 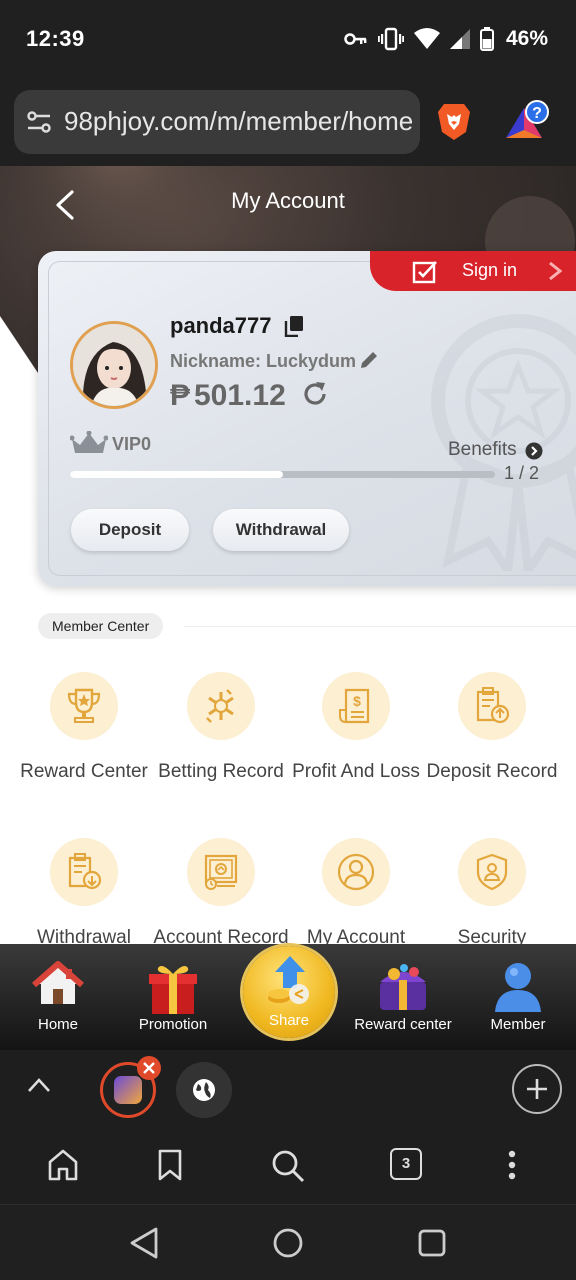 I want to click on close-icon, so click(x=149, y=1068).